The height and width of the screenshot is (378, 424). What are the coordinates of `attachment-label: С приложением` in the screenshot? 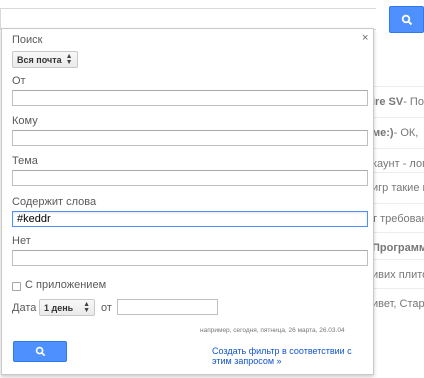 It's located at (66, 285).